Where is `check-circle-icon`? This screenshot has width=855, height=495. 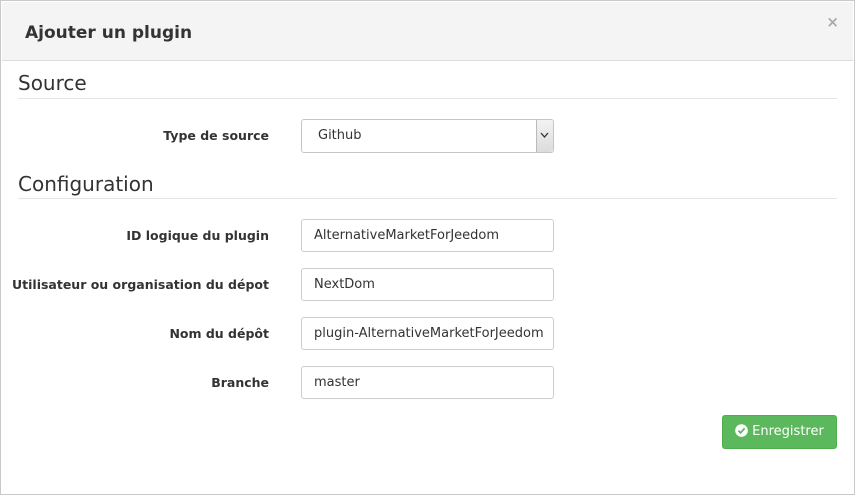 check-circle-icon is located at coordinates (741, 430).